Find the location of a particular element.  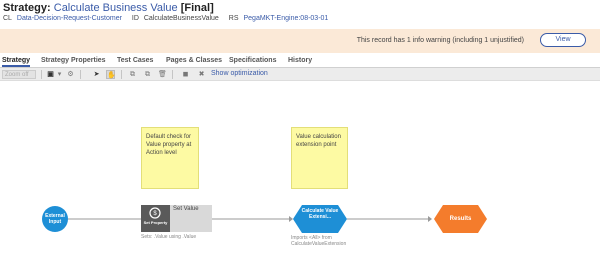

calculate-value-subtext-2: CalculateValueExtension is located at coordinates (319, 244).